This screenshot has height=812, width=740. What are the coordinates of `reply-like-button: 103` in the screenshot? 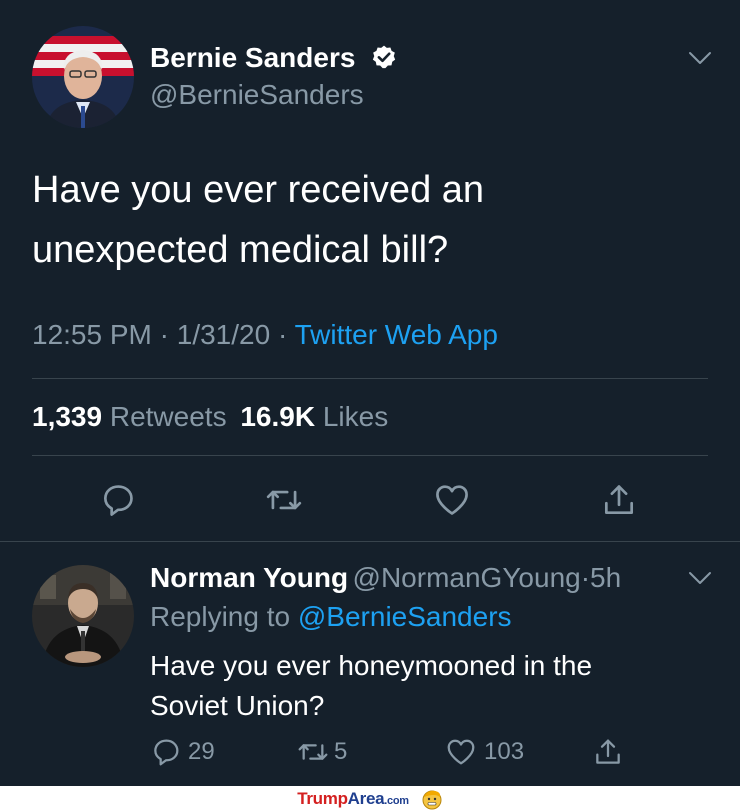 It's located at (484, 752).